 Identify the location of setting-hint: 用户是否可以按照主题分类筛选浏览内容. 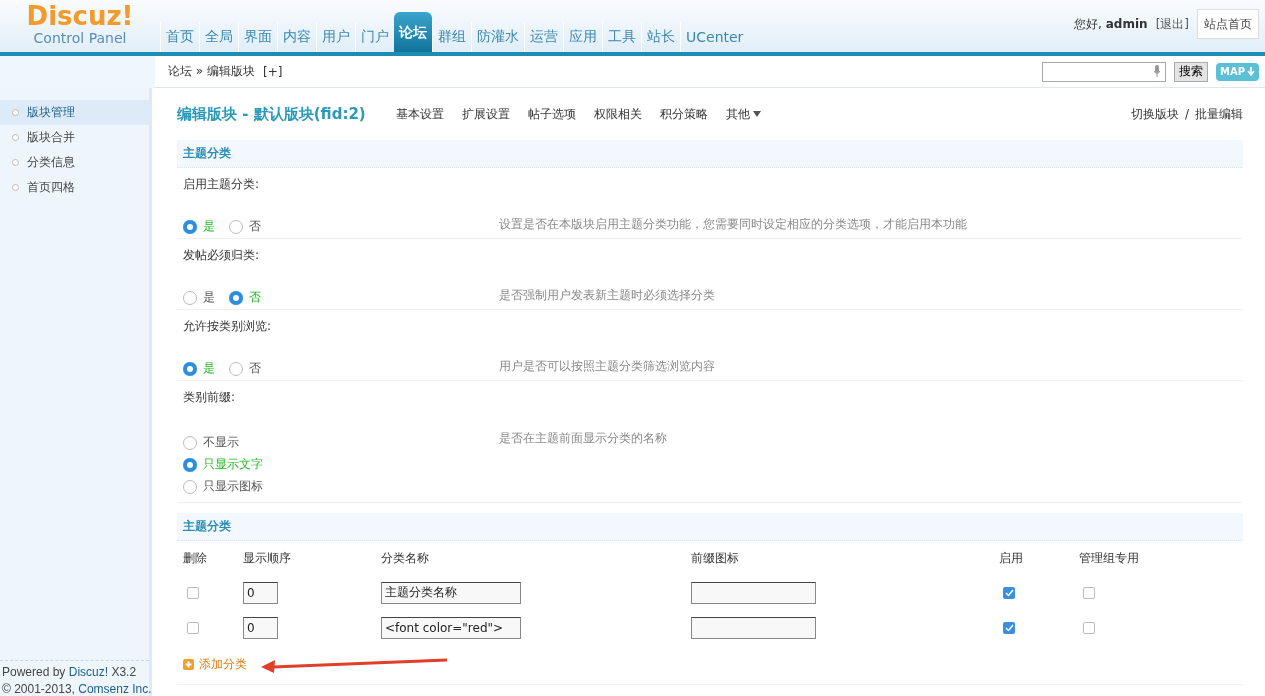
(607, 366).